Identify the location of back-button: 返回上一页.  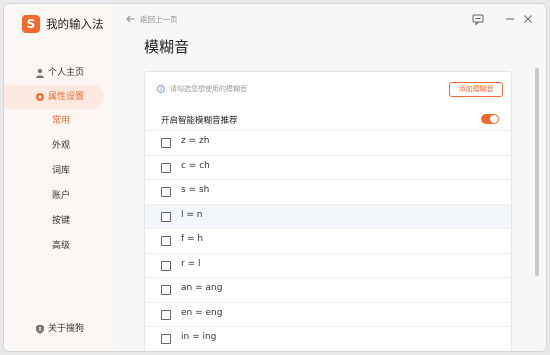
(152, 19).